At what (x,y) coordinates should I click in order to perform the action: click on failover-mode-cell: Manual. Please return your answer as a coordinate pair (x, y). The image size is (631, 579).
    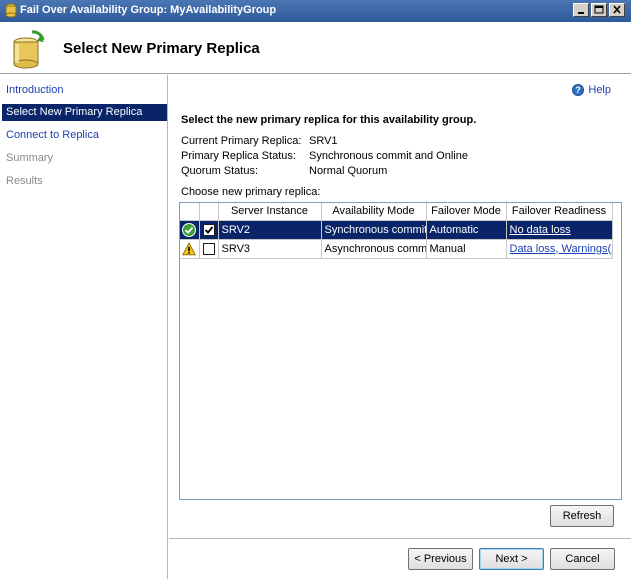
    Looking at the image, I should click on (466, 249).